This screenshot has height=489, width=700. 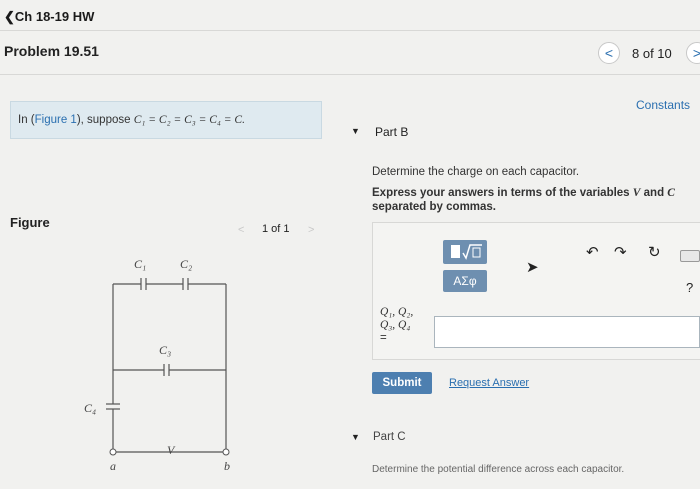 I want to click on label-c4: C₄, so click(x=90, y=408).